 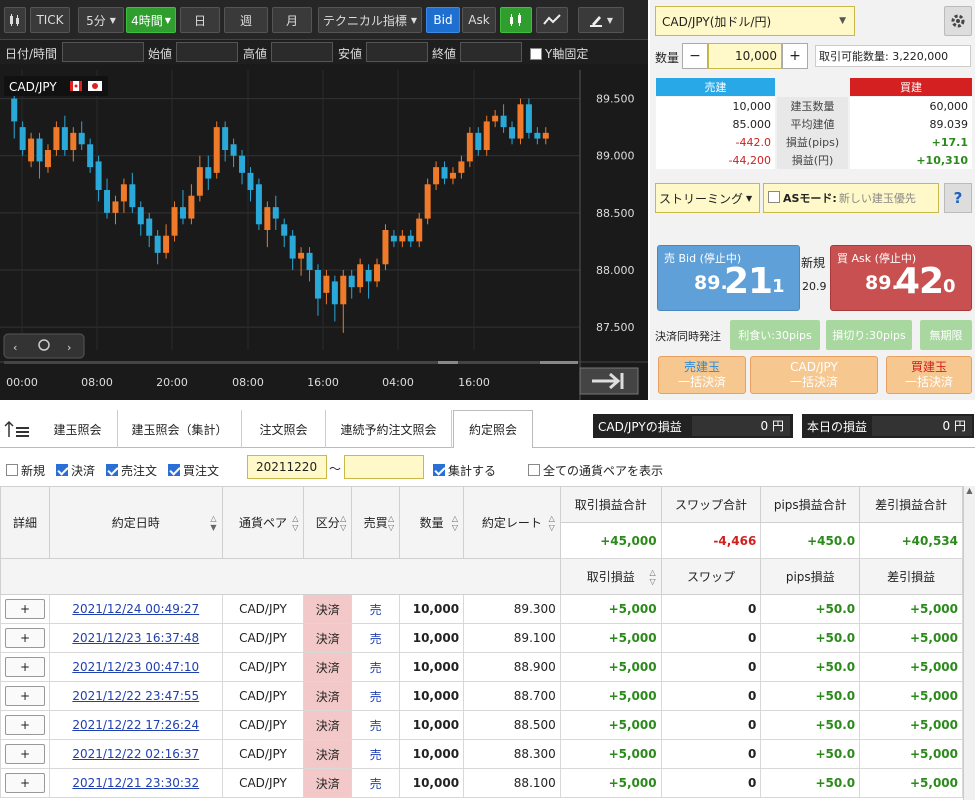 I want to click on cell-dt: 2021/12/22 23:47:55, so click(x=136, y=696).